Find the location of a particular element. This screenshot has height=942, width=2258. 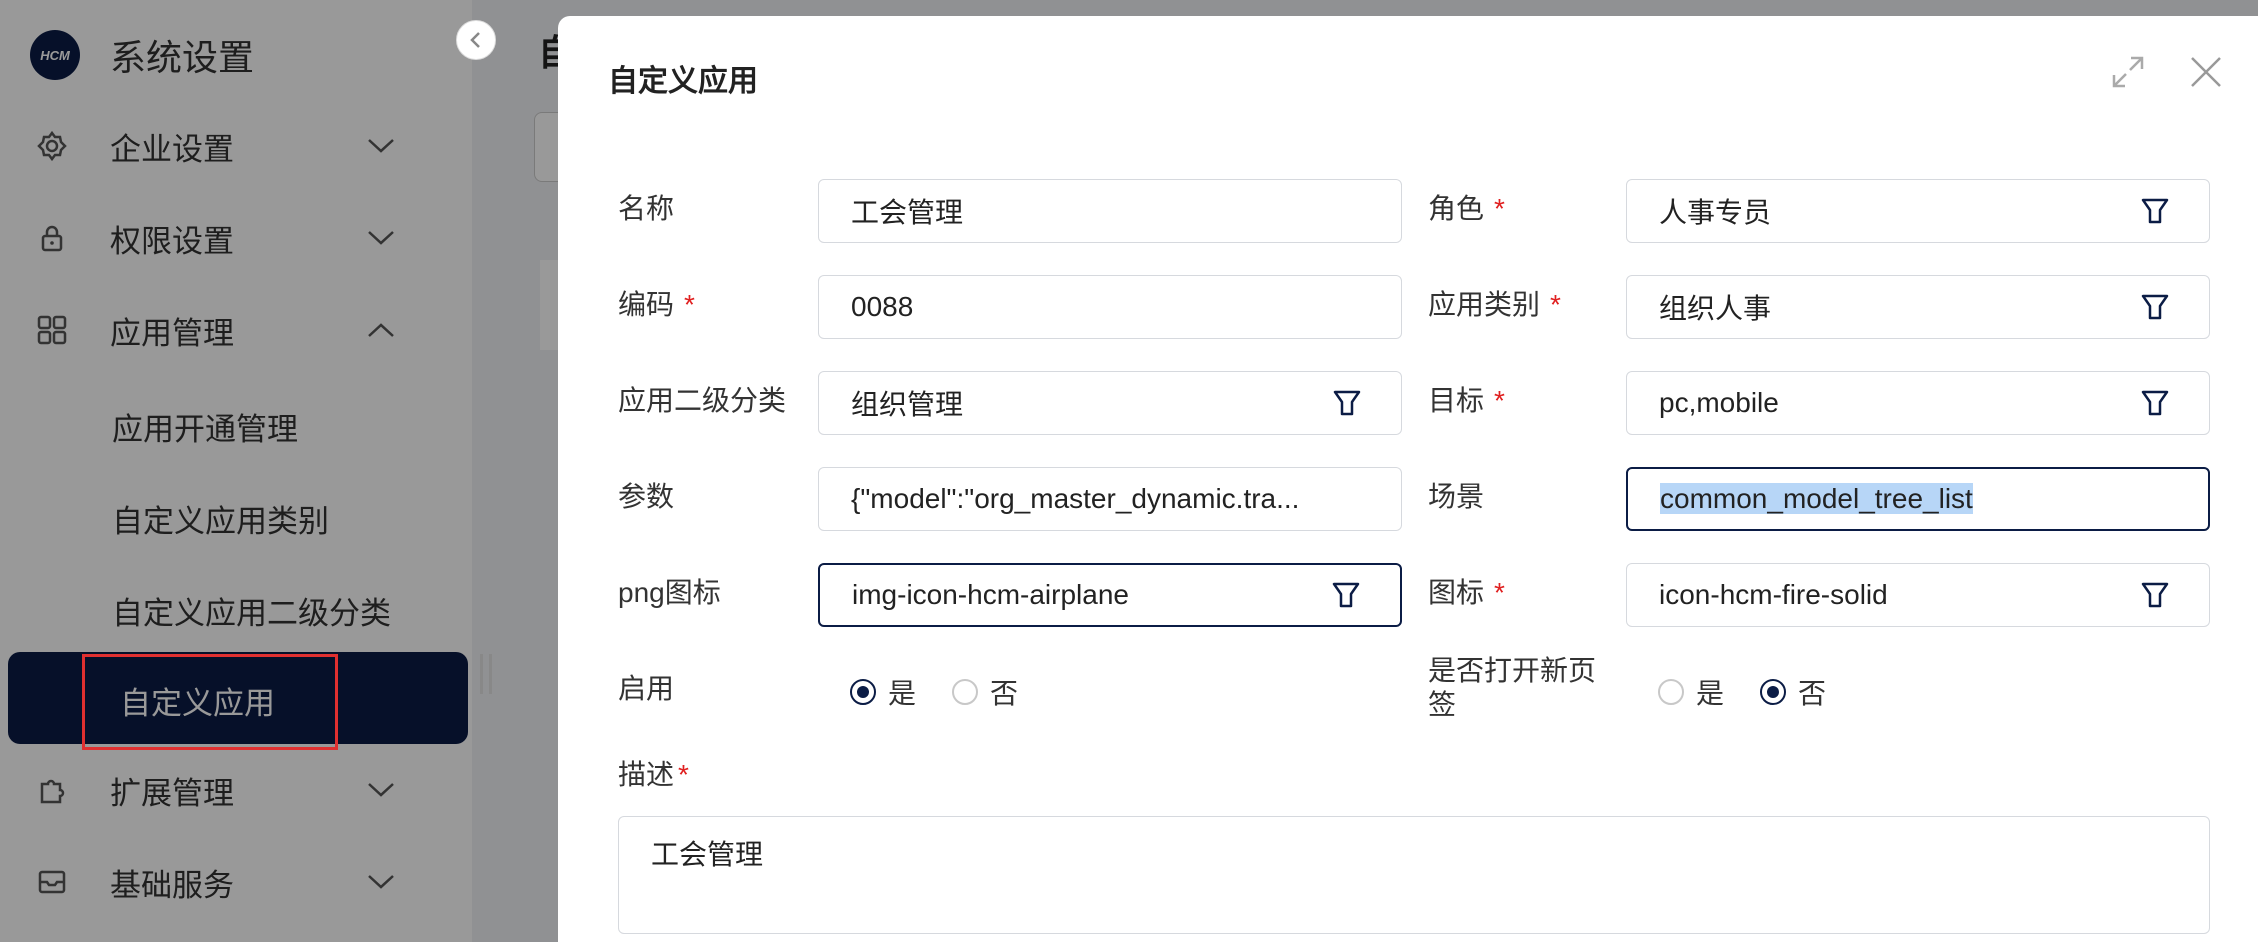

code-value: 0088 is located at coordinates (882, 306).